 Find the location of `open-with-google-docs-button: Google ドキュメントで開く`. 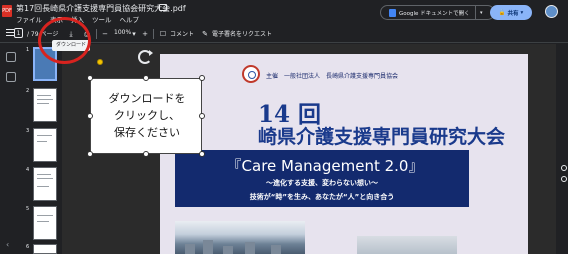

open-with-google-docs-button: Google ドキュメントで開く is located at coordinates (437, 12).